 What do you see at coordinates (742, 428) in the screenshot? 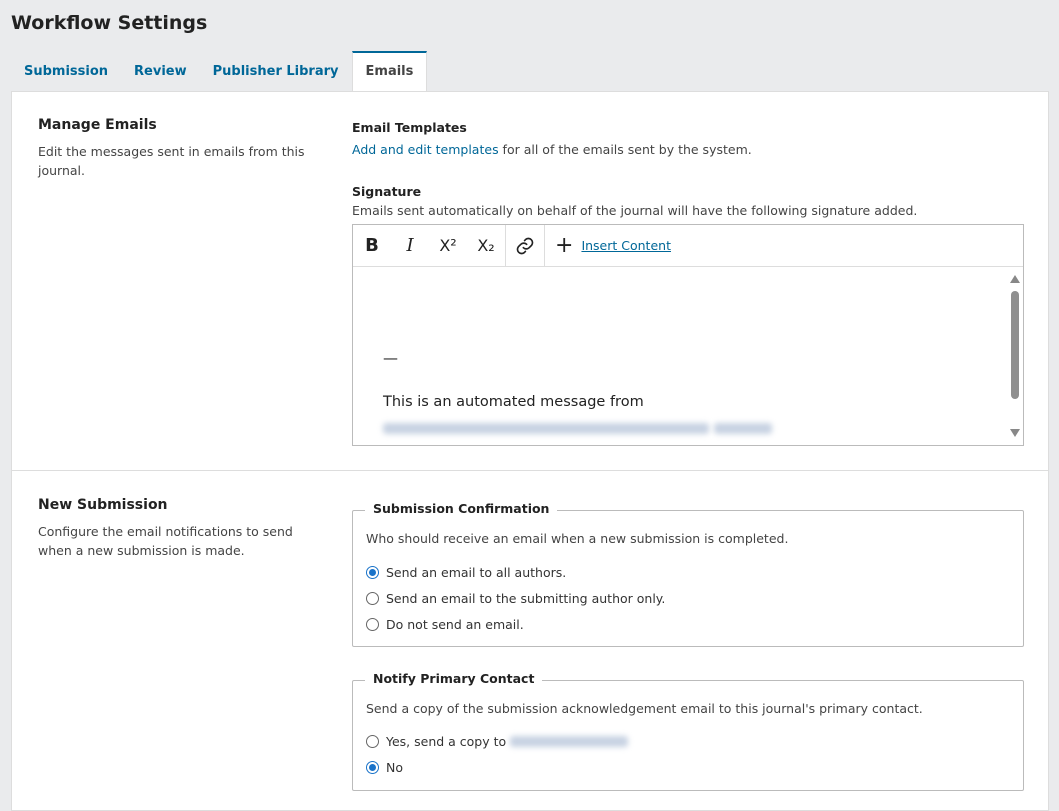
I see `redacted-journal-name-cont` at bounding box center [742, 428].